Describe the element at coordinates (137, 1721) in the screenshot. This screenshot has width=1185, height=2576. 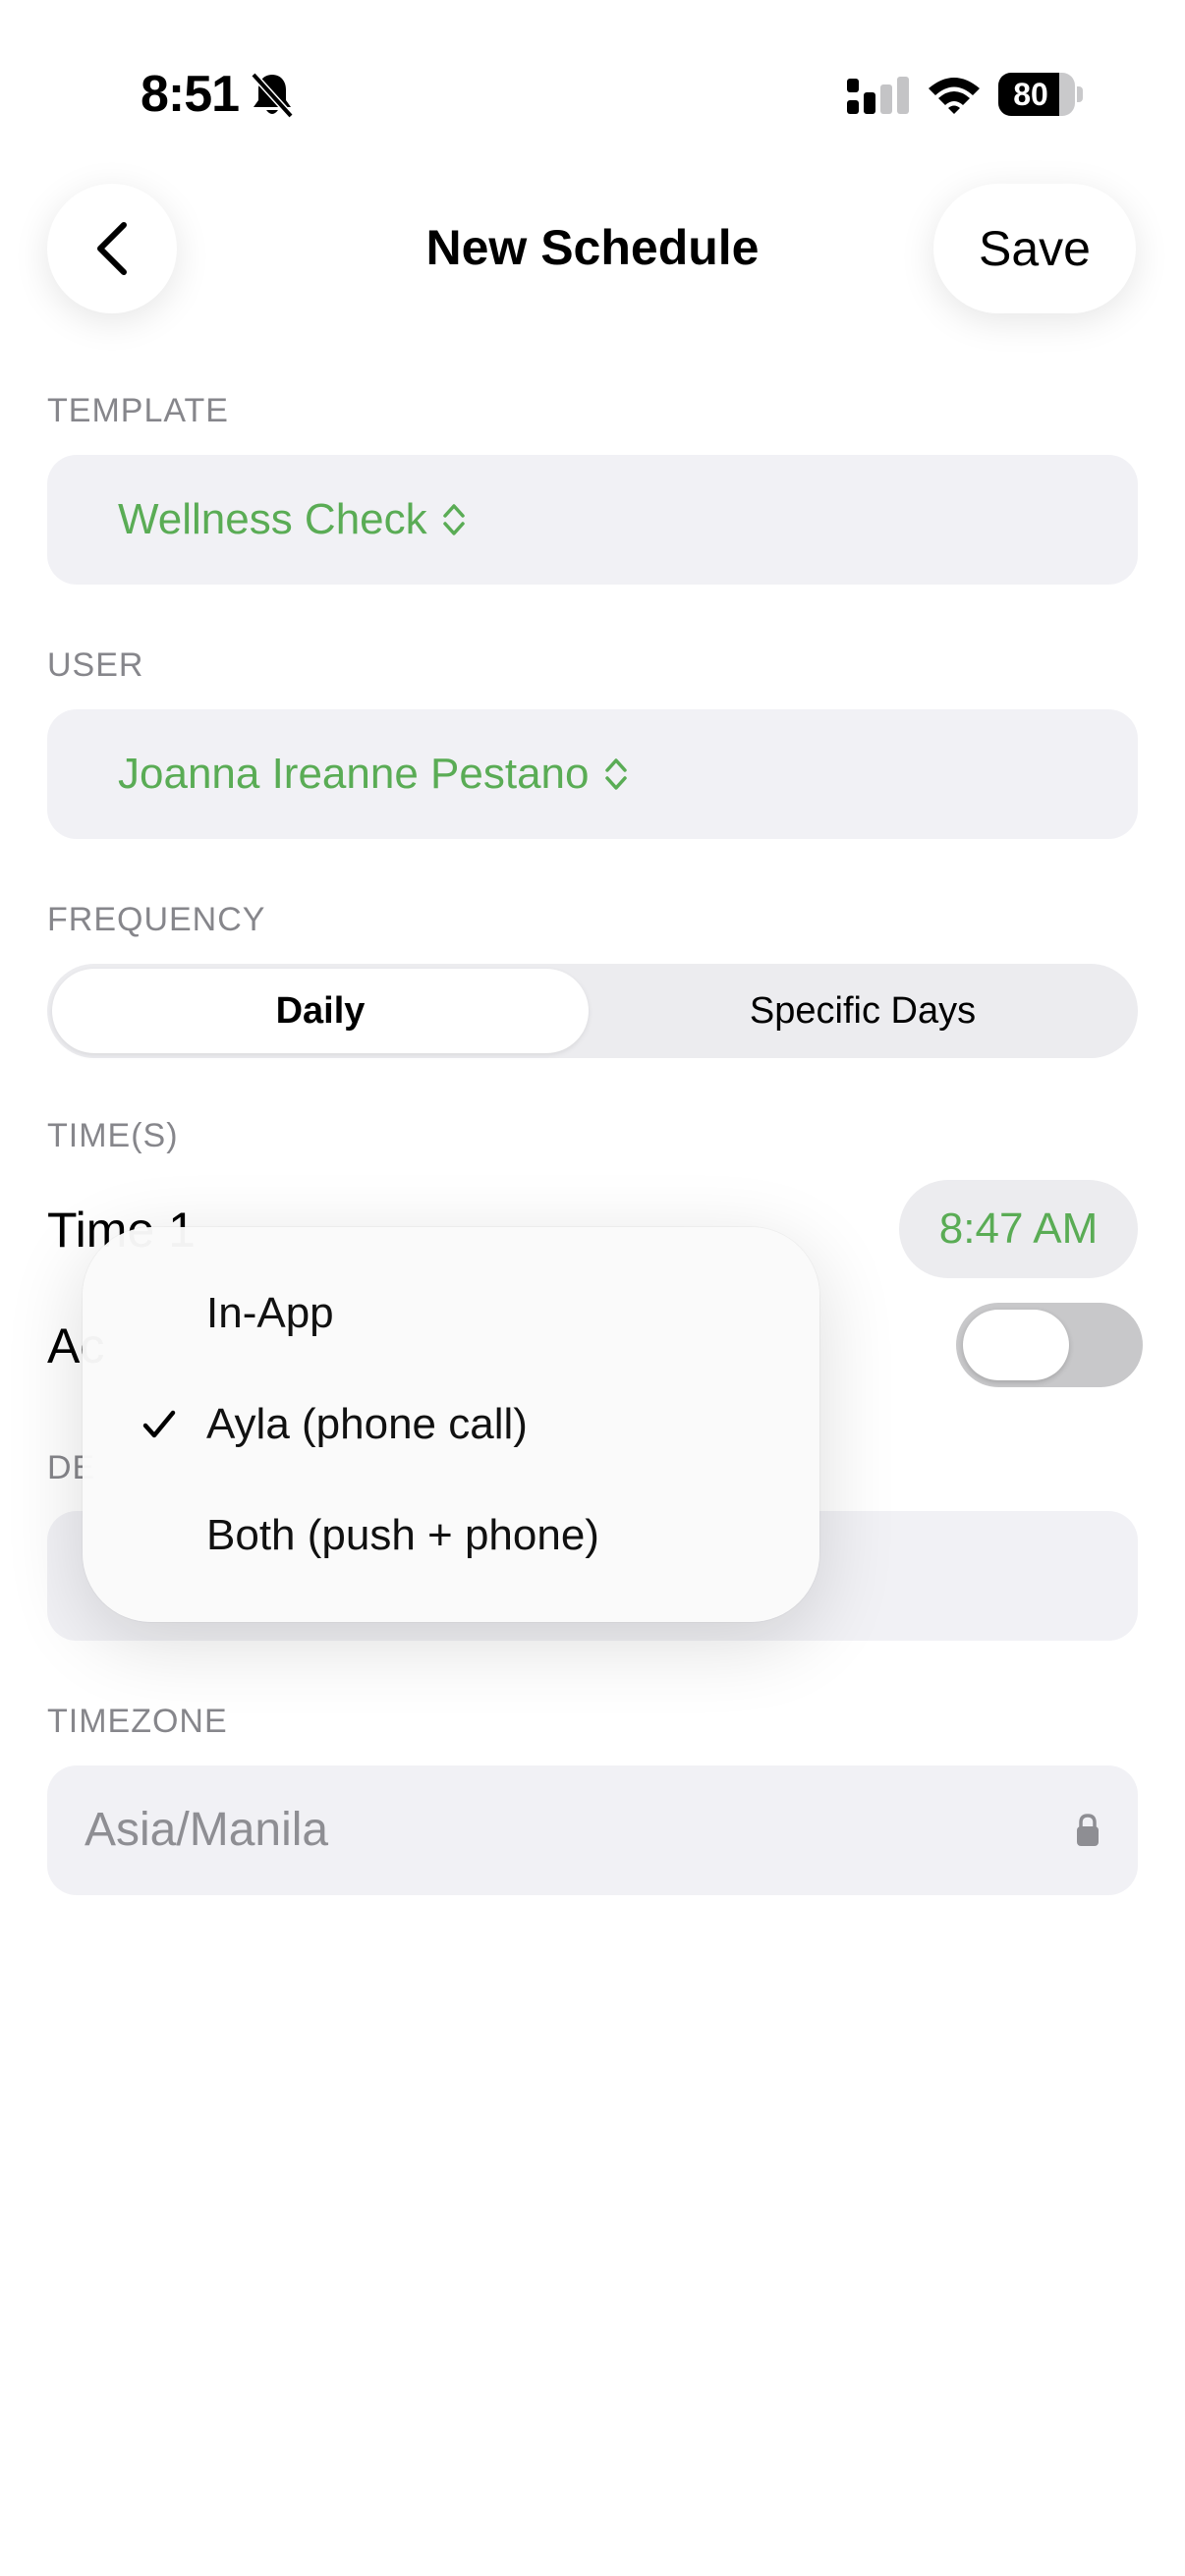
I see `timezone-section-label: TIMEZONE` at that location.